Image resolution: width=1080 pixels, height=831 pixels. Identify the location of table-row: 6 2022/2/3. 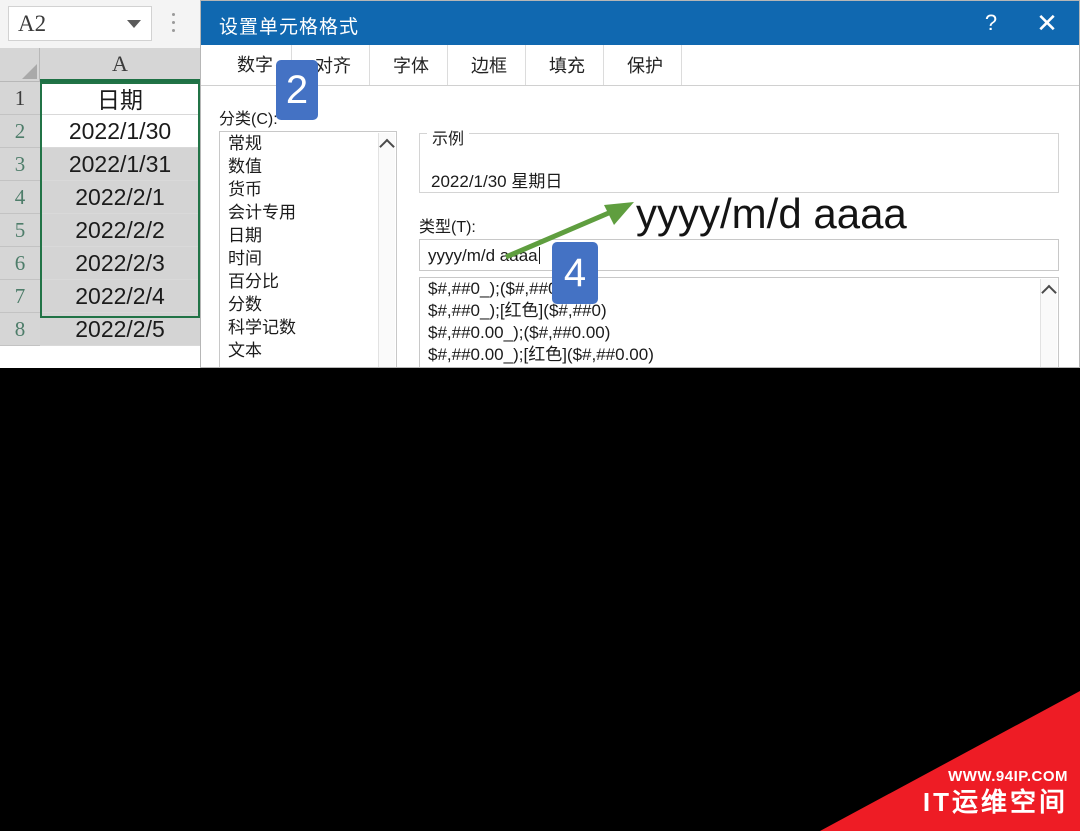
(100, 263).